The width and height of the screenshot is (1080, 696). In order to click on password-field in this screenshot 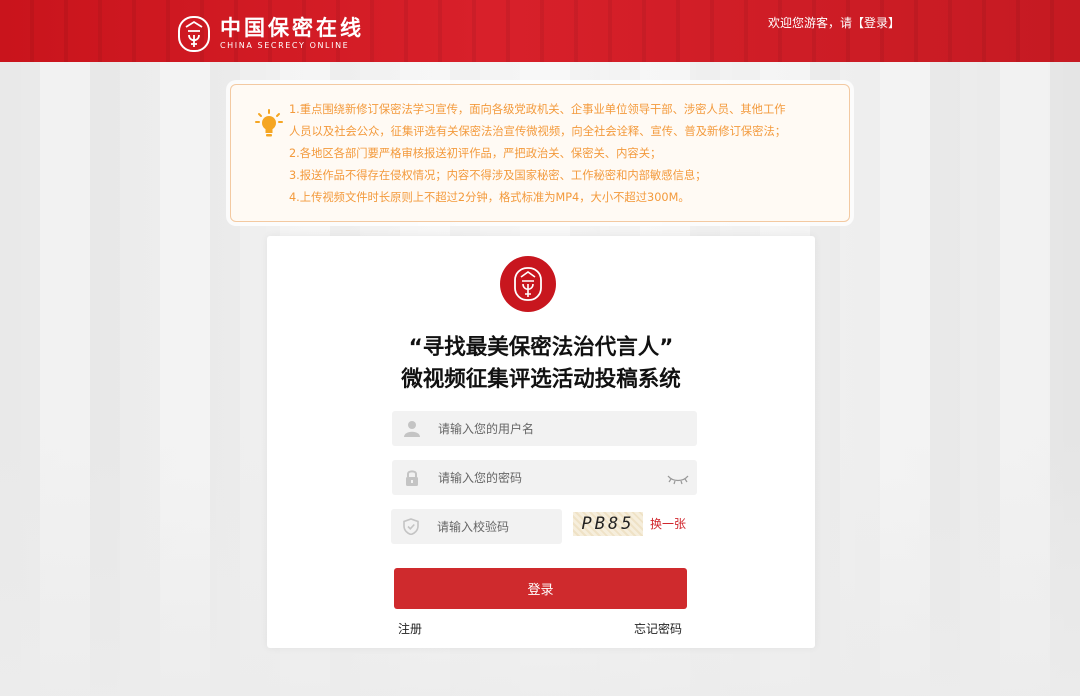, I will do `click(544, 477)`.